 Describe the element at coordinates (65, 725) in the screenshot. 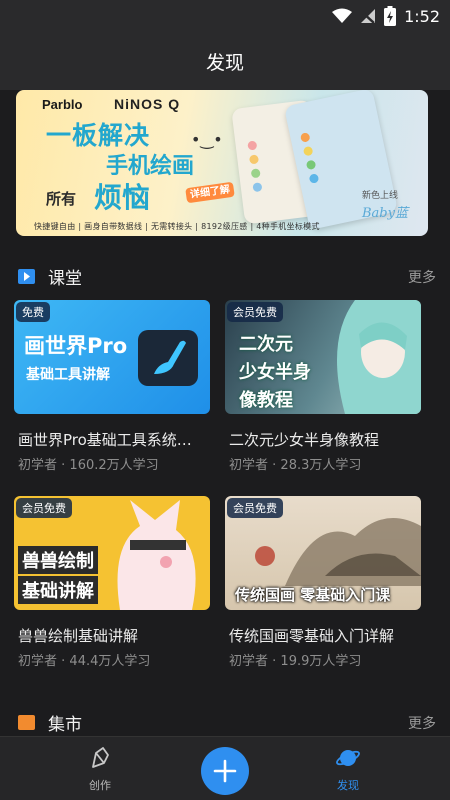

I see `market-title: 集市` at that location.